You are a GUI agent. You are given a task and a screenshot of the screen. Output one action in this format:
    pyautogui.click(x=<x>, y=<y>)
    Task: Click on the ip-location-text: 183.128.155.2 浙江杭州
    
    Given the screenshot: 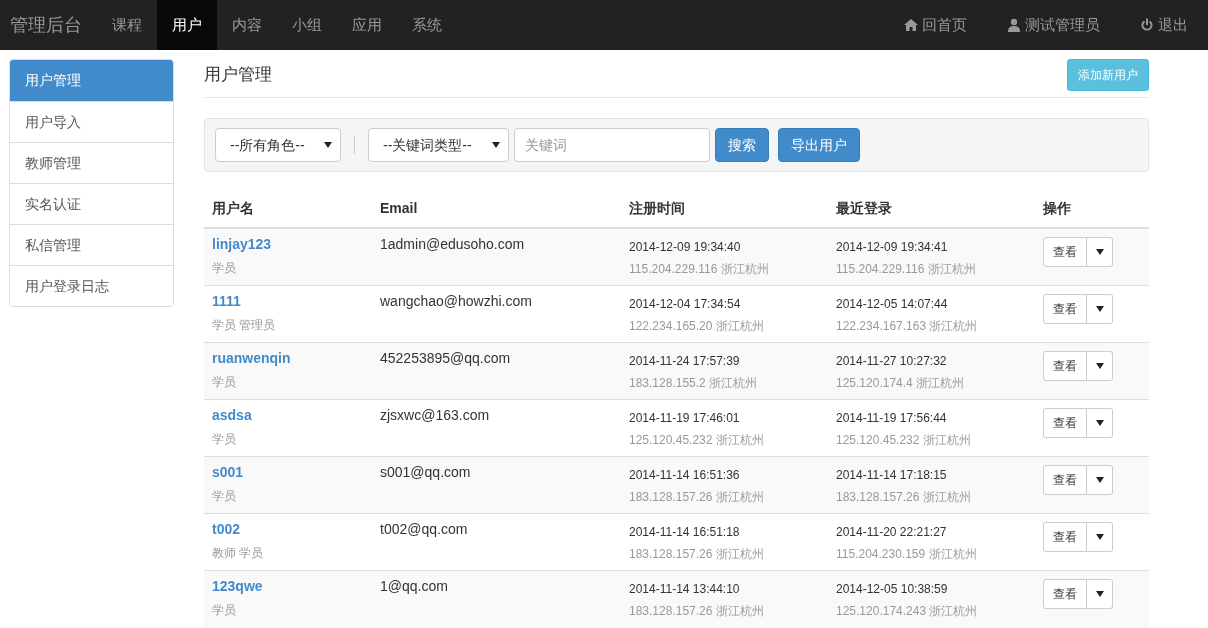 What is the action you would take?
    pyautogui.click(x=694, y=383)
    